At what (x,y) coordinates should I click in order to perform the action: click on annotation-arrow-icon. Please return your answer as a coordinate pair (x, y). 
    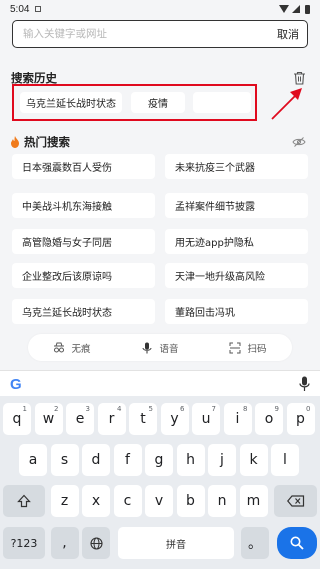
    Looking at the image, I should click on (286, 104).